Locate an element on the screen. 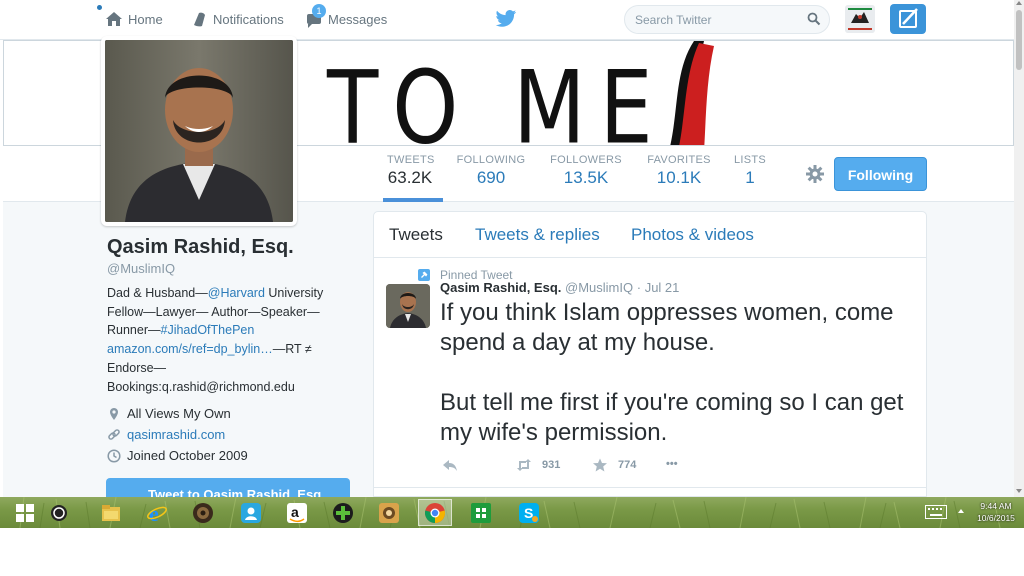  svg-text: S is located at coordinates (528, 513).